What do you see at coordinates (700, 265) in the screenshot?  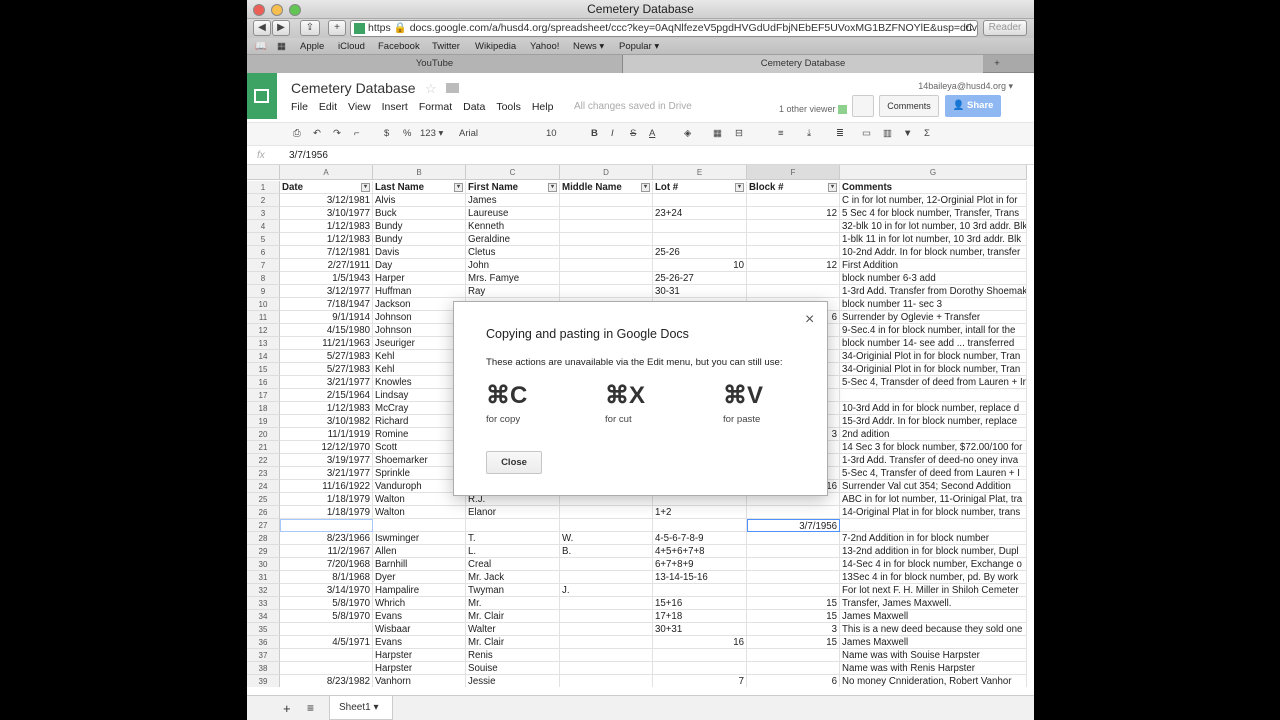 I see `cell: 10` at bounding box center [700, 265].